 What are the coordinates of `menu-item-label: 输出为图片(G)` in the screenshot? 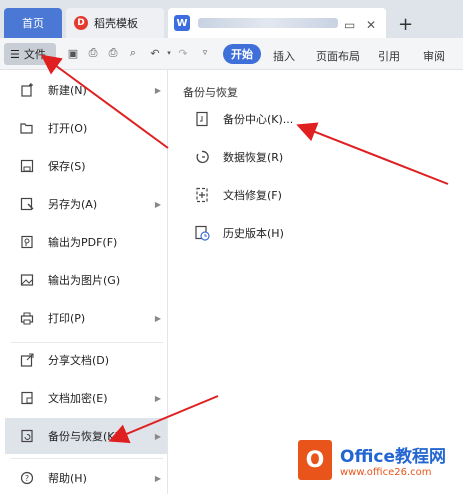 It's located at (84, 280).